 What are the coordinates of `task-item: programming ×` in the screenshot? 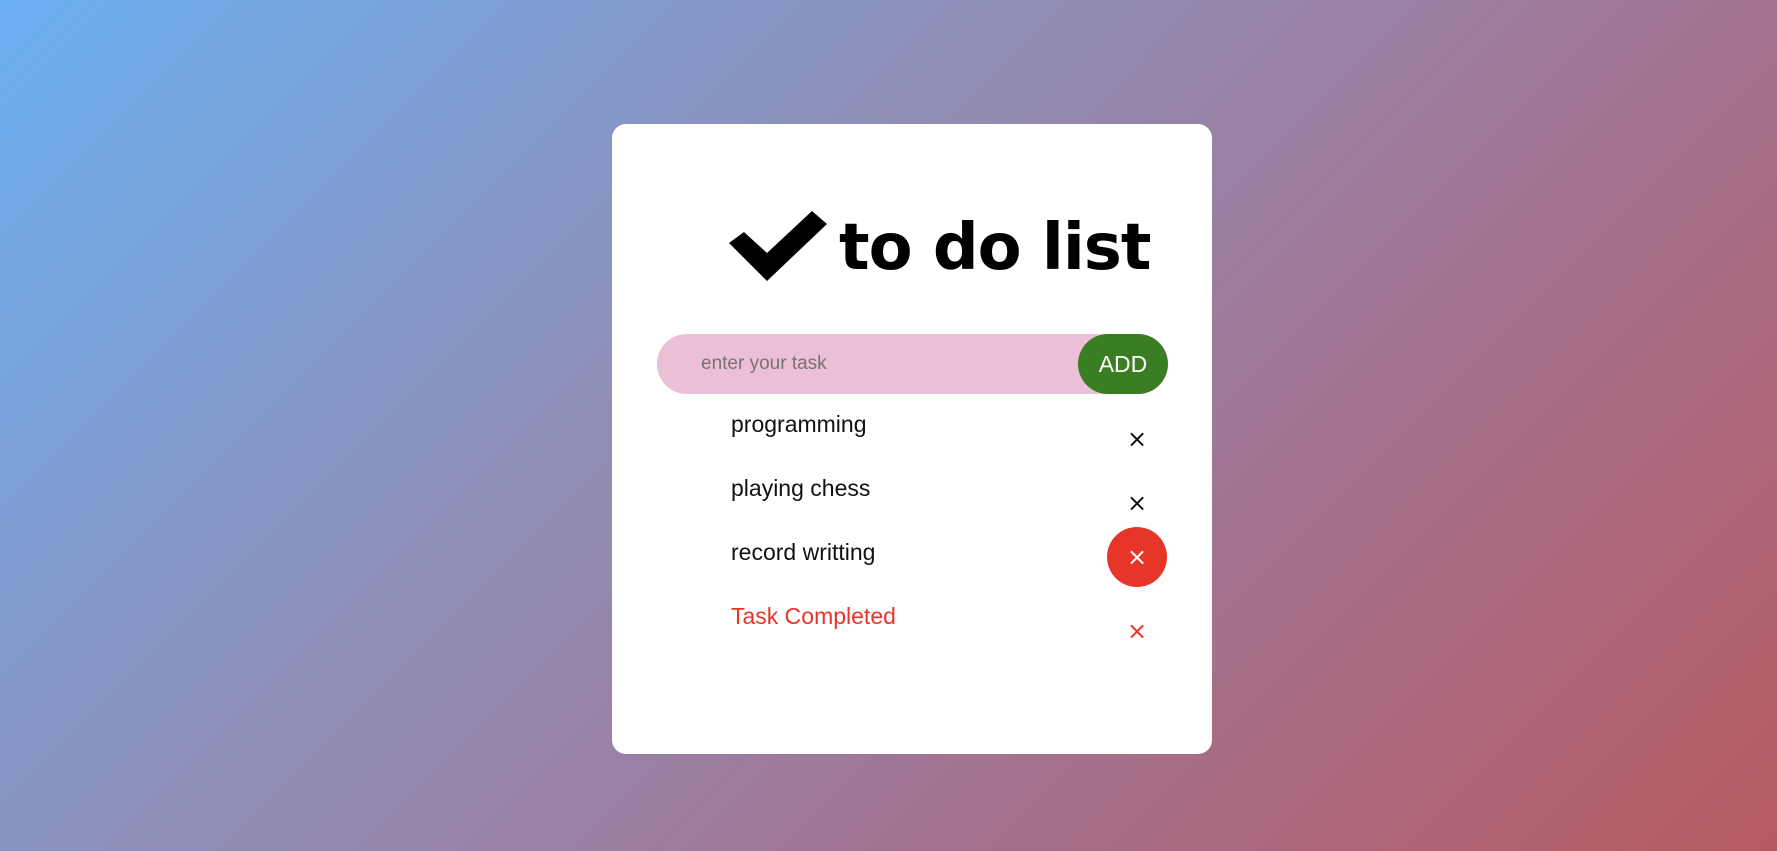 It's located at (912, 431).